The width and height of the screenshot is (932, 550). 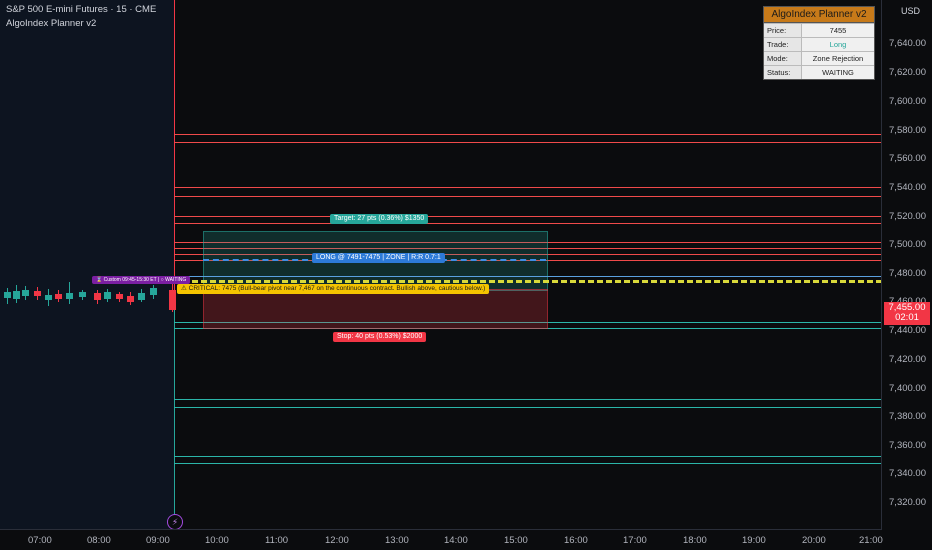 I want to click on price-tick: 7,320.00, so click(x=907, y=502).